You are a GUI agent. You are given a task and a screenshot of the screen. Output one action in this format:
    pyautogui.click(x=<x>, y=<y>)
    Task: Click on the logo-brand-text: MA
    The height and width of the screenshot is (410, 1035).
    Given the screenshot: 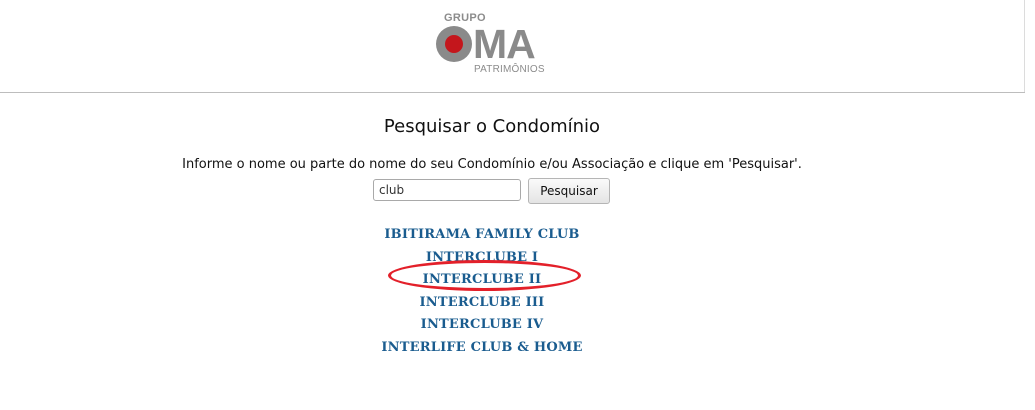 What is the action you would take?
    pyautogui.click(x=504, y=44)
    